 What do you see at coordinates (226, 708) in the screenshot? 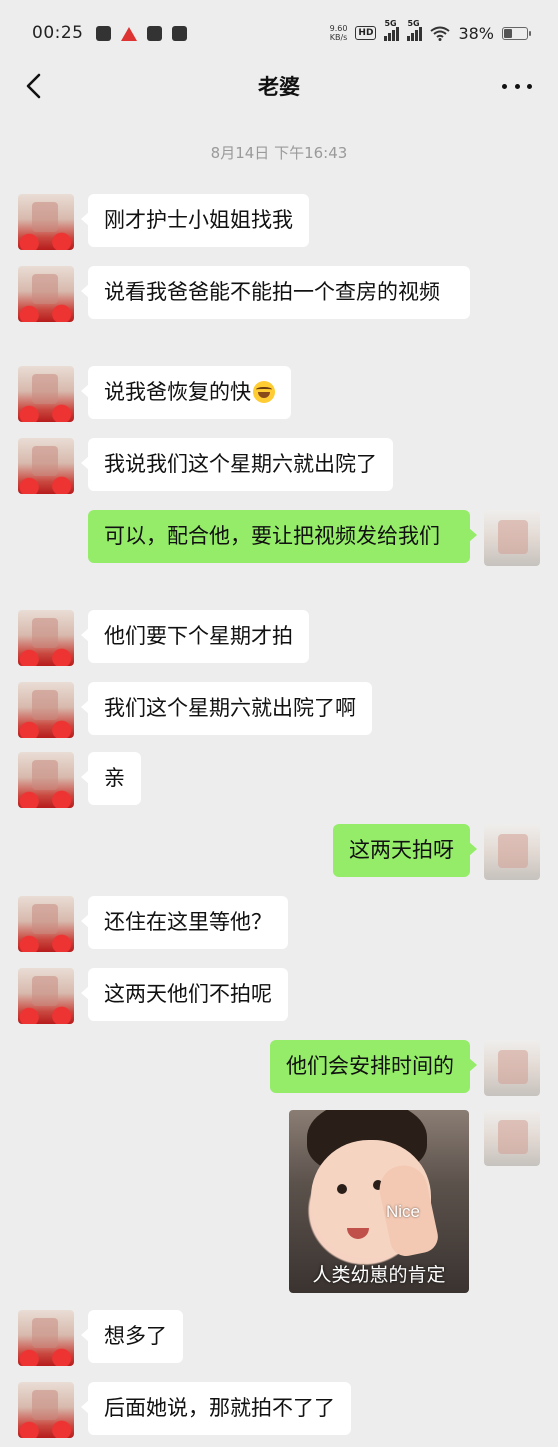
I see `incoming-message: 我们这个星期六就出院了啊` at bounding box center [226, 708].